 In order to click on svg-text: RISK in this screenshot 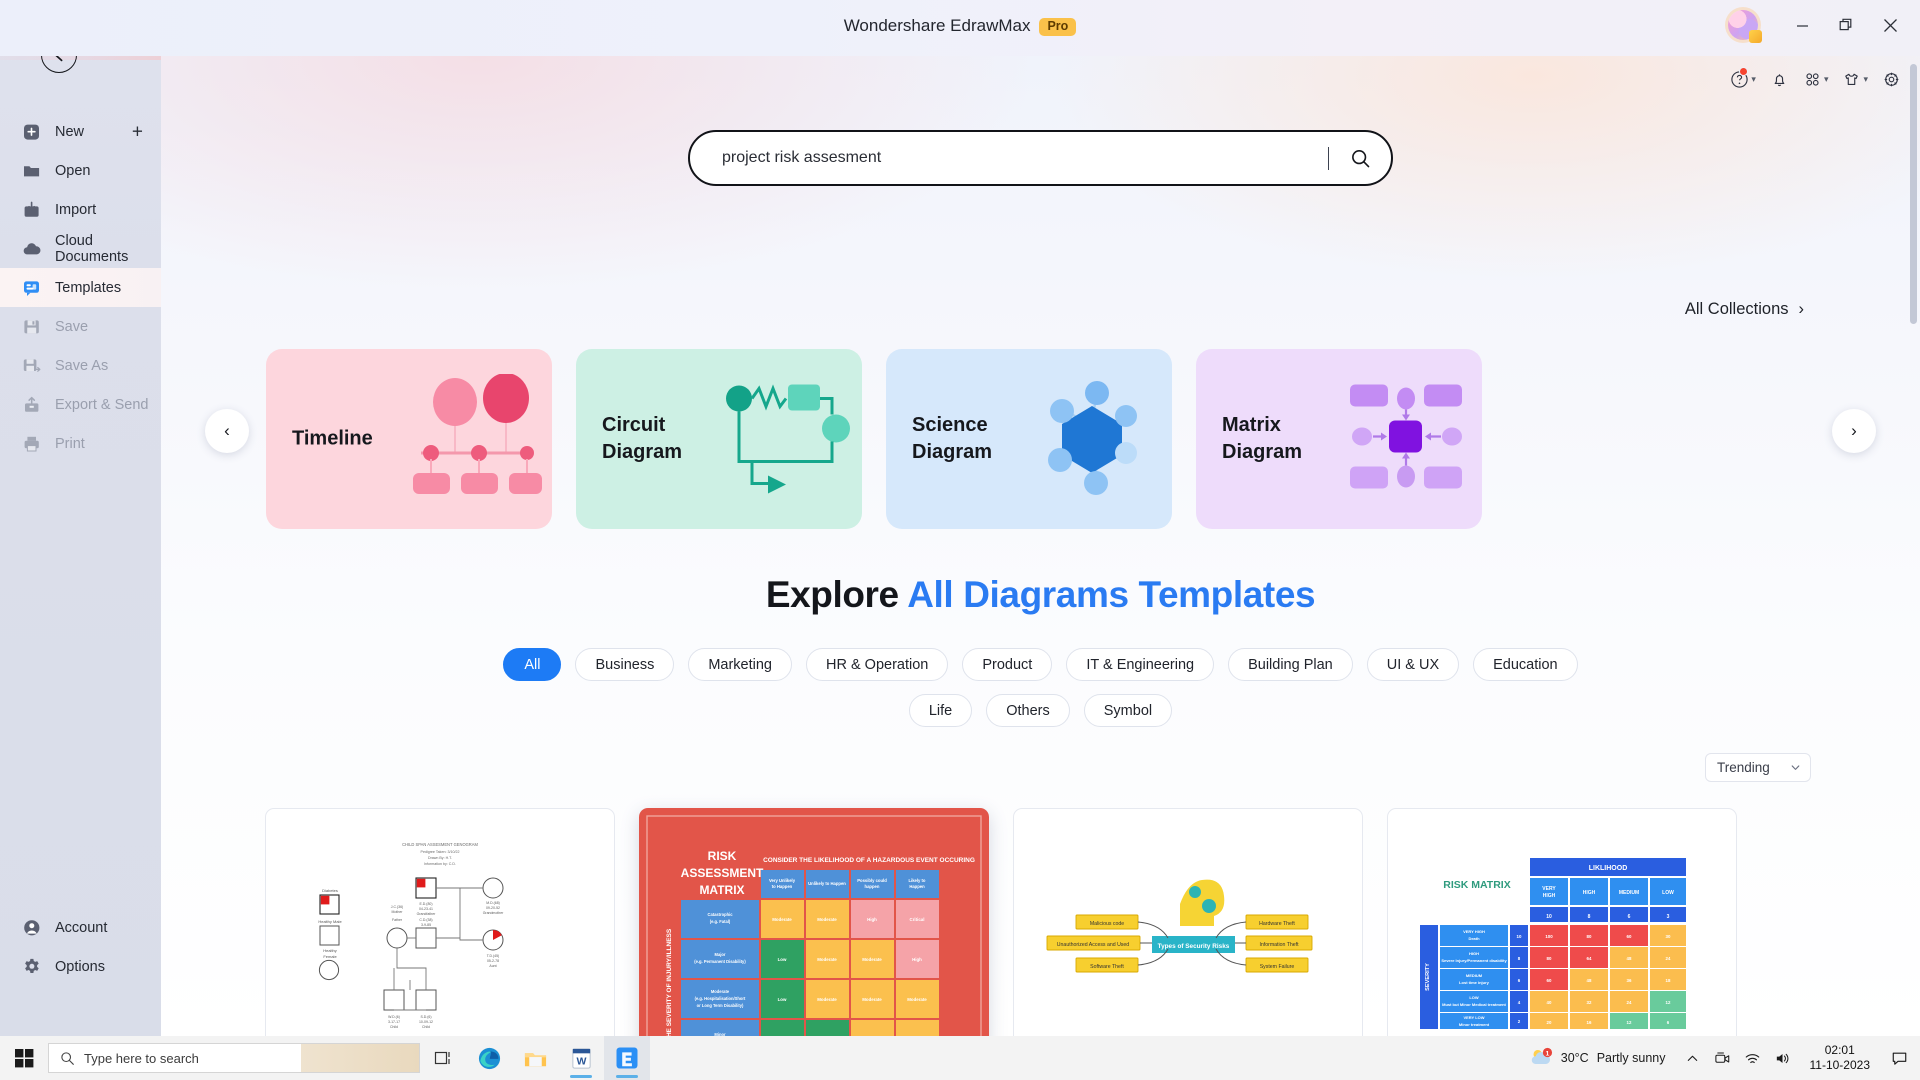, I will do `click(722, 856)`.